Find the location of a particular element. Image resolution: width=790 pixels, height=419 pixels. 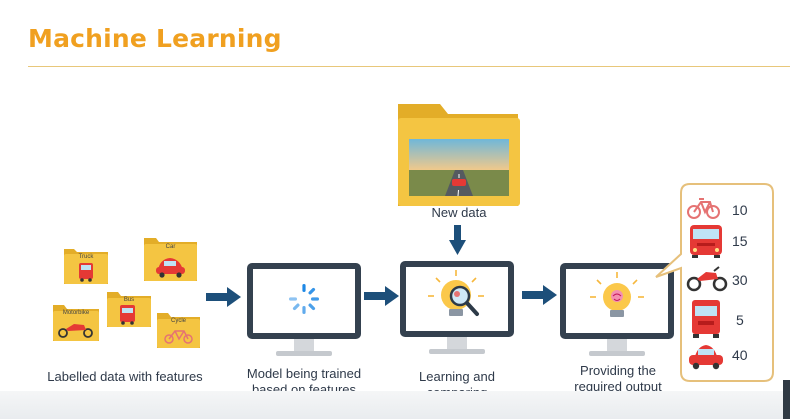

car-icon is located at coordinates (459, 182).